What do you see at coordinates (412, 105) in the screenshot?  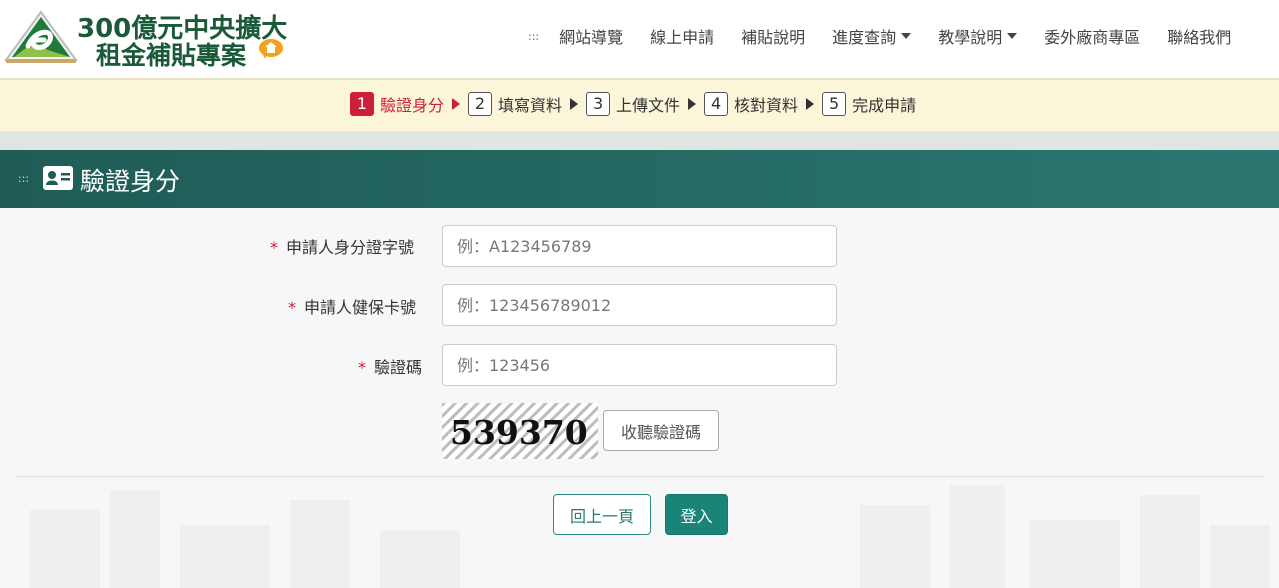 I see `step-label-1: 驗證身分` at bounding box center [412, 105].